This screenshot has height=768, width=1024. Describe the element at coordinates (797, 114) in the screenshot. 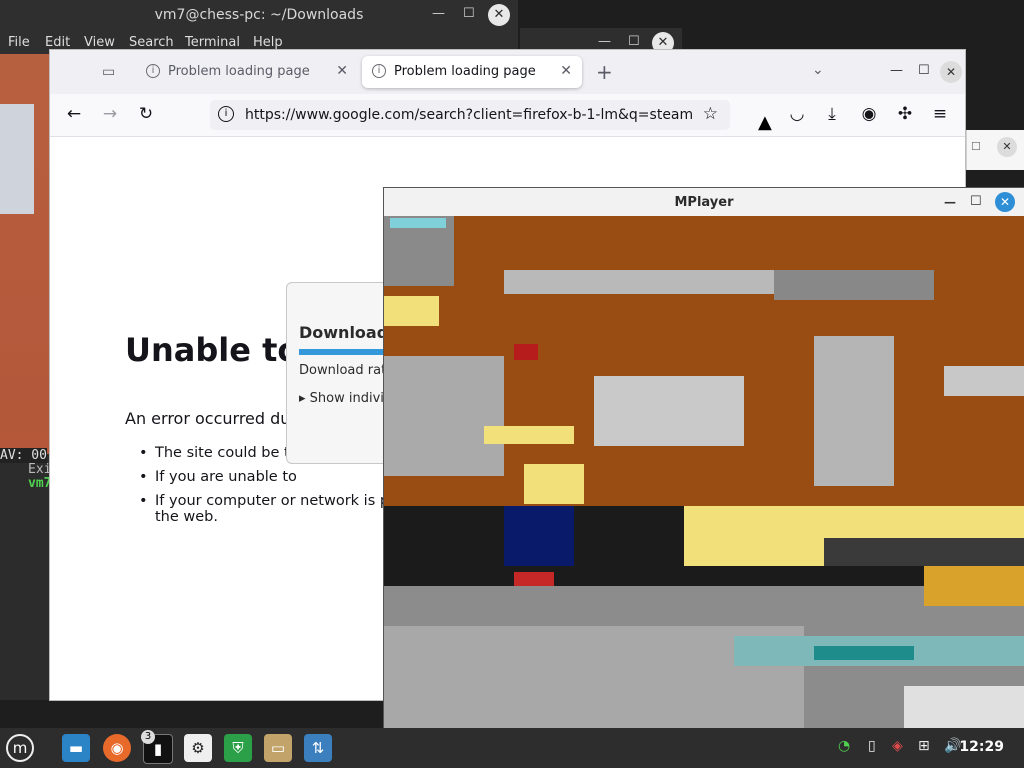

I see `pocket-icon: ◡` at that location.